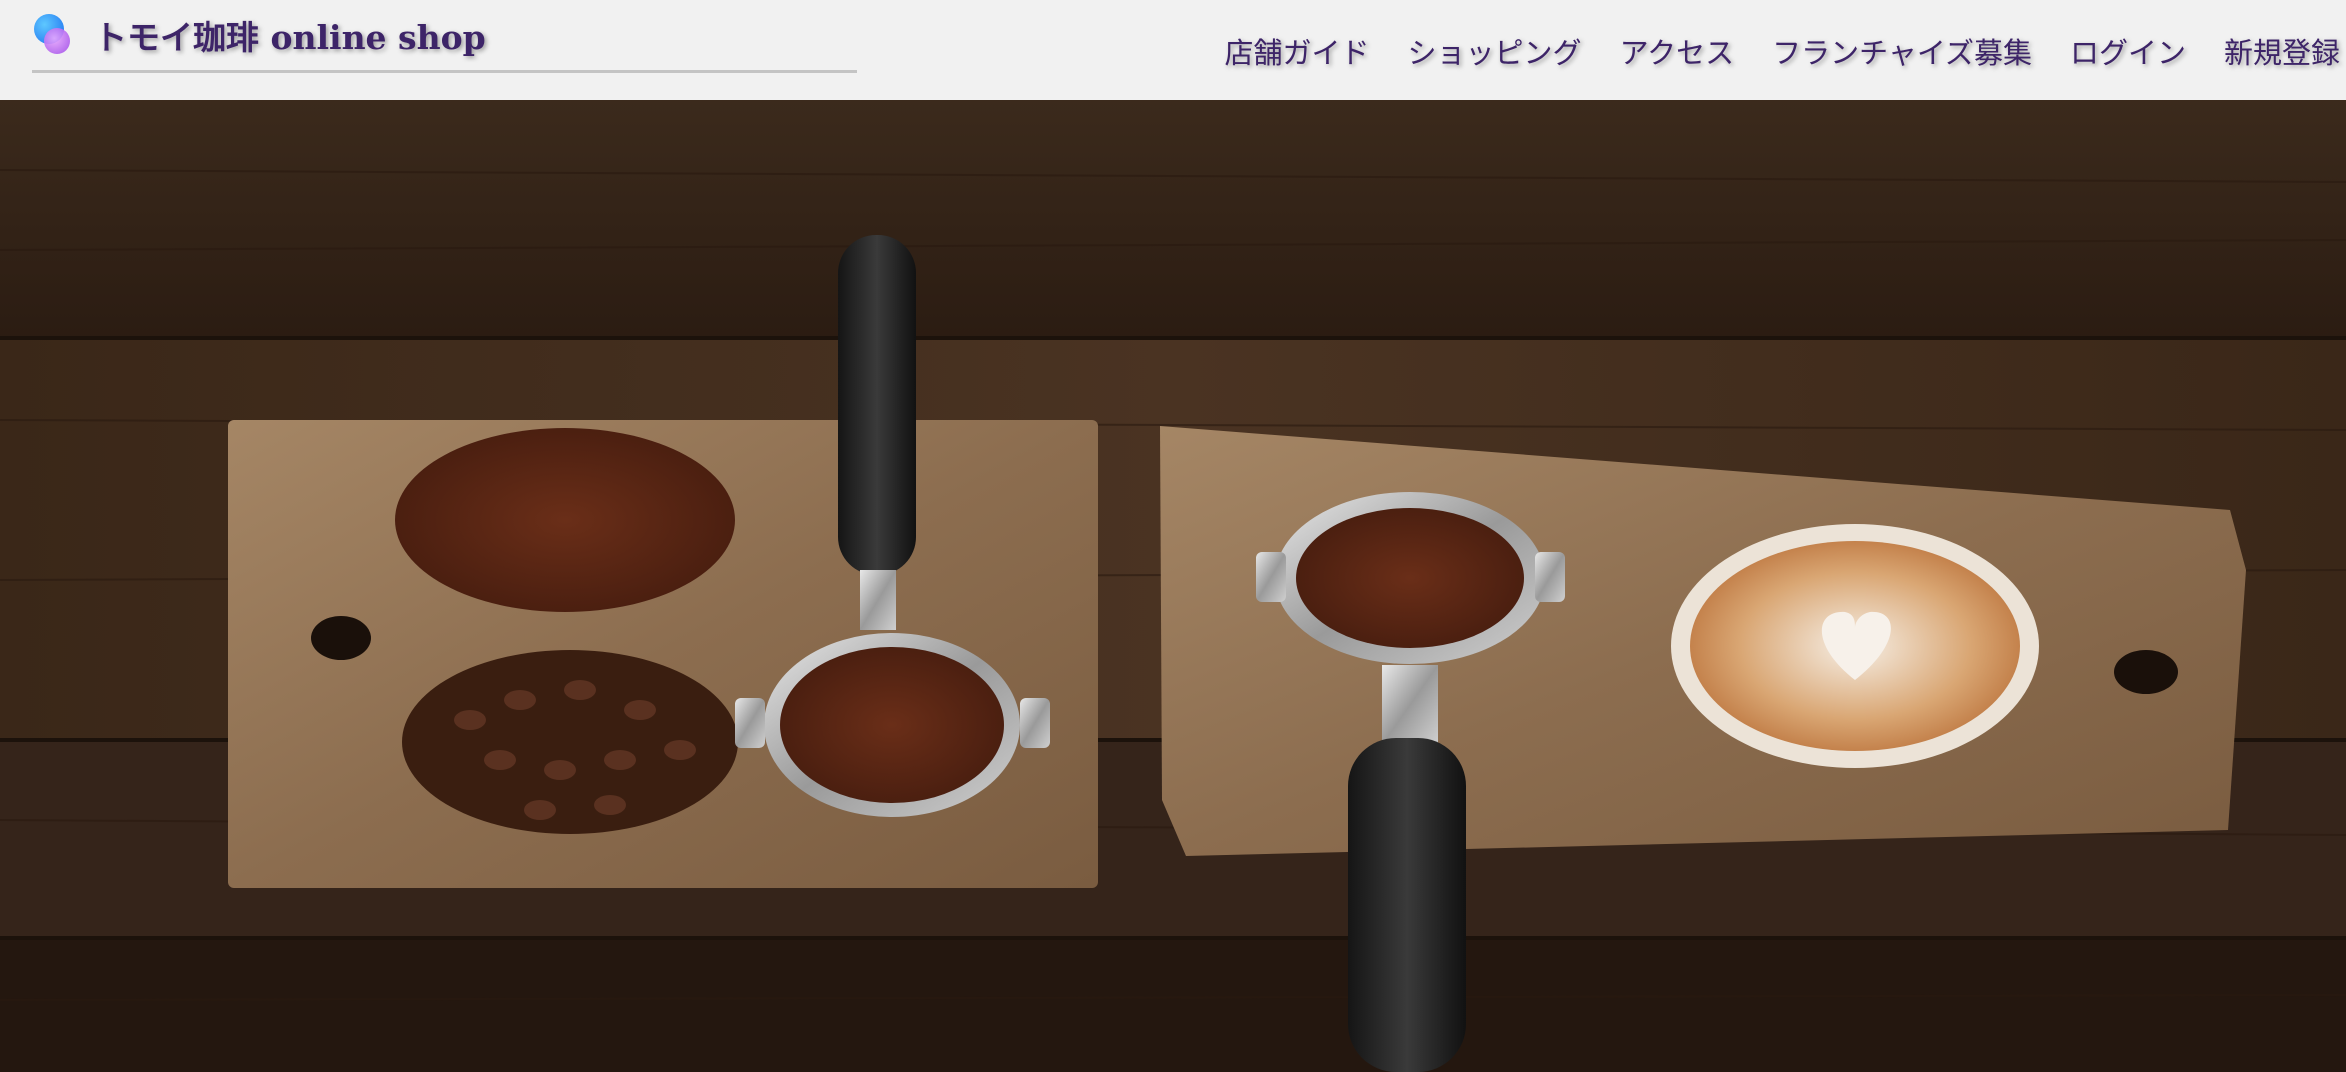  Describe the element at coordinates (1297, 51) in the screenshot. I see `nav-store-guide: 店舗ガイド` at that location.